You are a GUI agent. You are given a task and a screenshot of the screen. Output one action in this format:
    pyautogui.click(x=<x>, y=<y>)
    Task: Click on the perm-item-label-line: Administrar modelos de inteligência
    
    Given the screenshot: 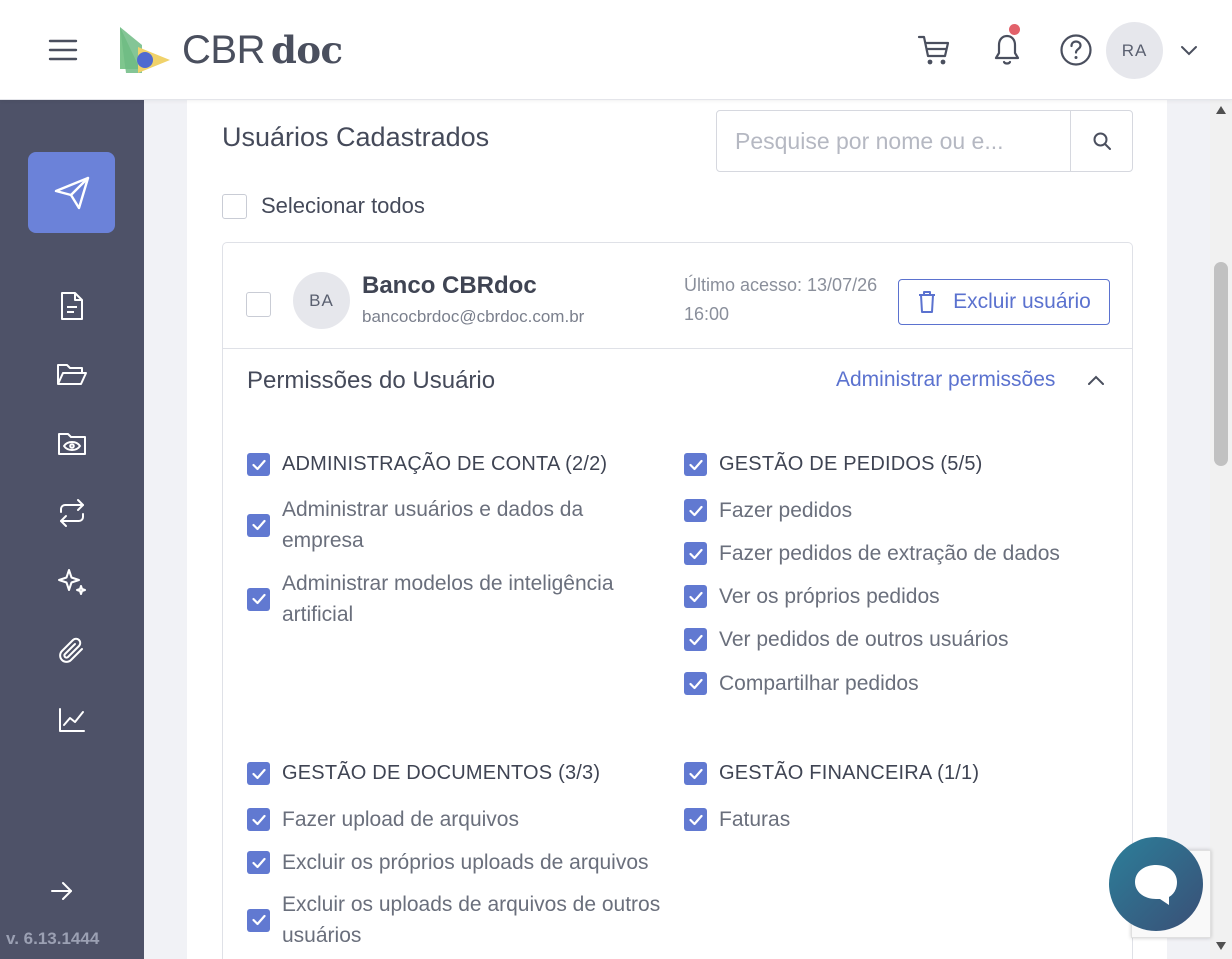 What is the action you would take?
    pyautogui.click(x=448, y=583)
    